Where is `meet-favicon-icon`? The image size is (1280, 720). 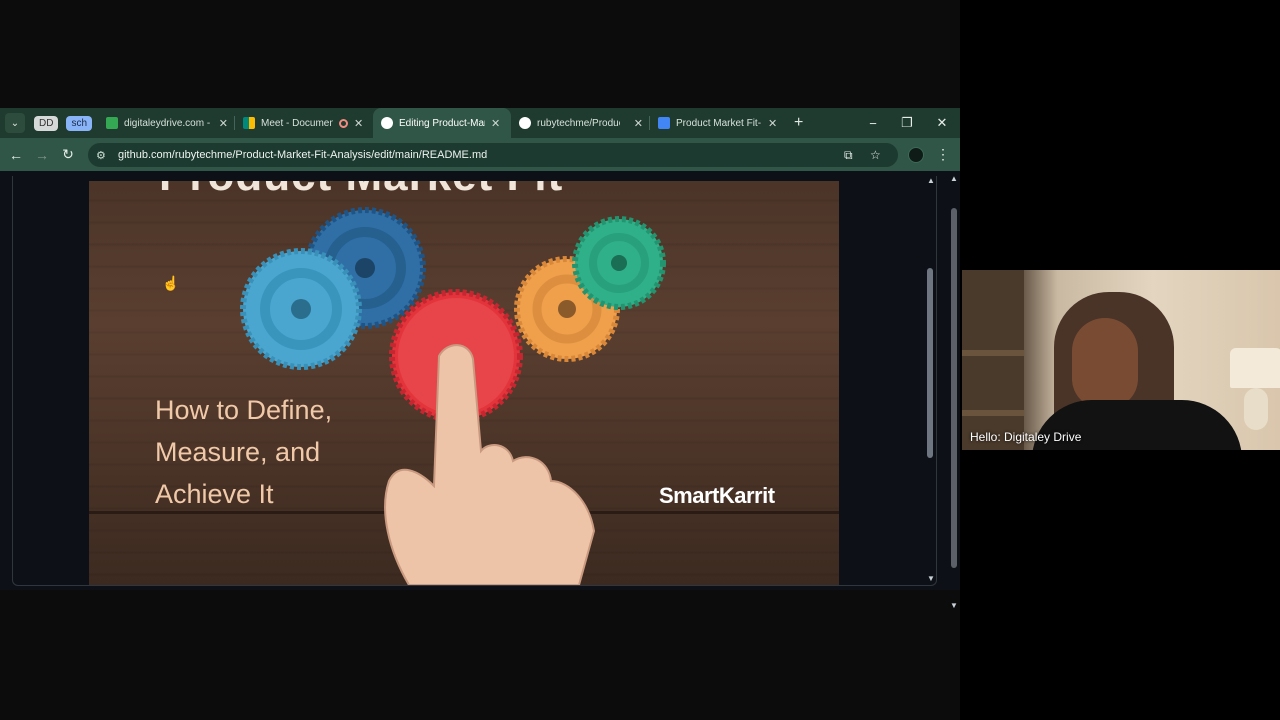 meet-favicon-icon is located at coordinates (249, 123).